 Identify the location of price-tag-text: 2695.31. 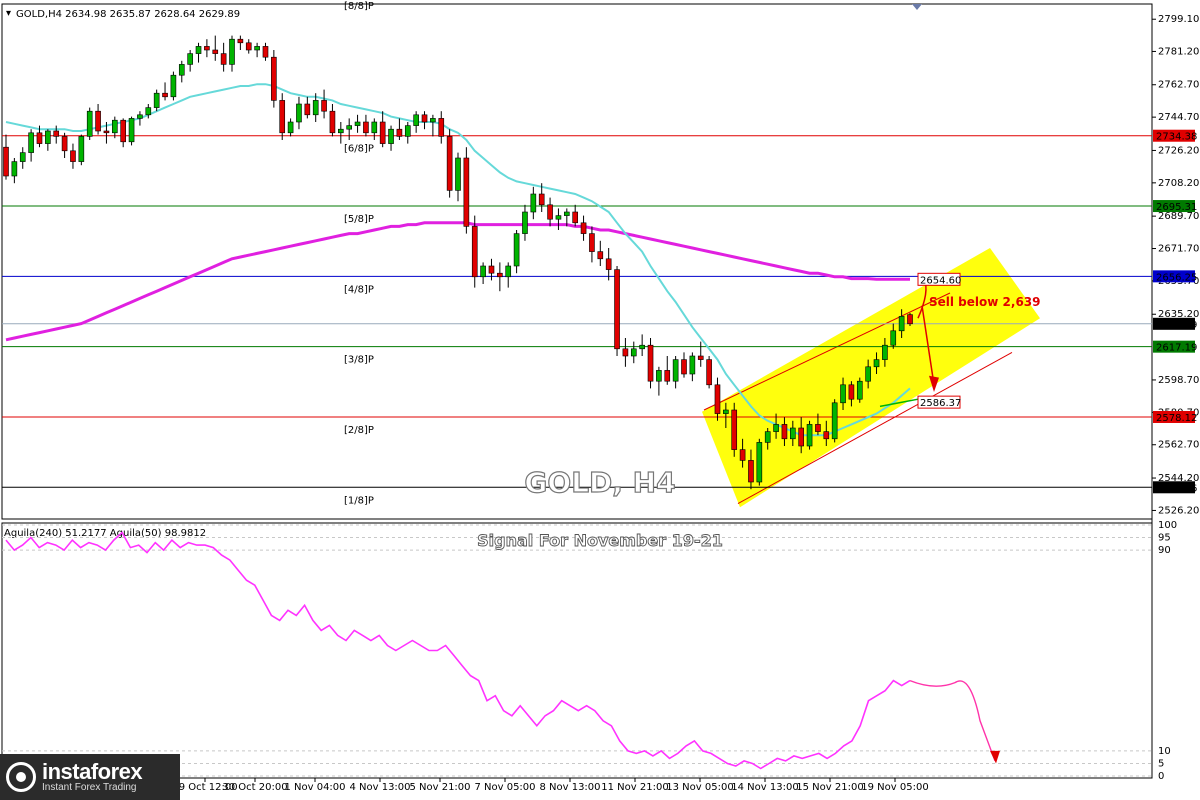
(1176, 207).